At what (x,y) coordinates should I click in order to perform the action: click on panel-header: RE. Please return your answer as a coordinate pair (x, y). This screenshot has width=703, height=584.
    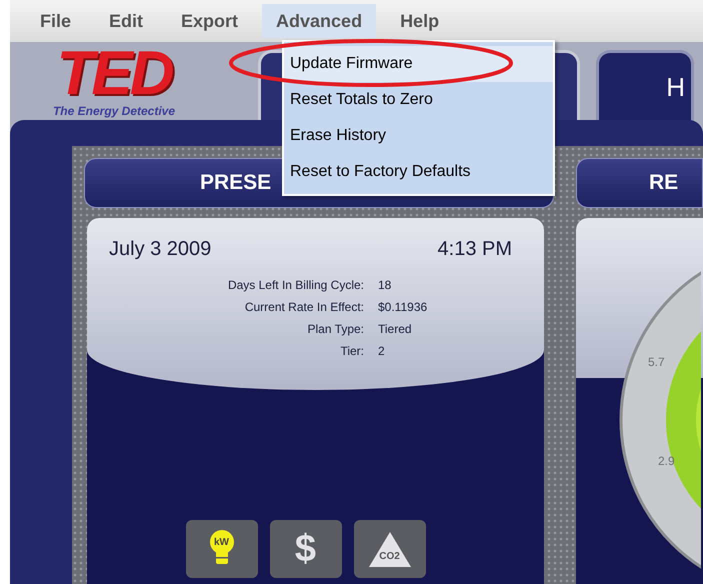
    Looking at the image, I should click on (639, 183).